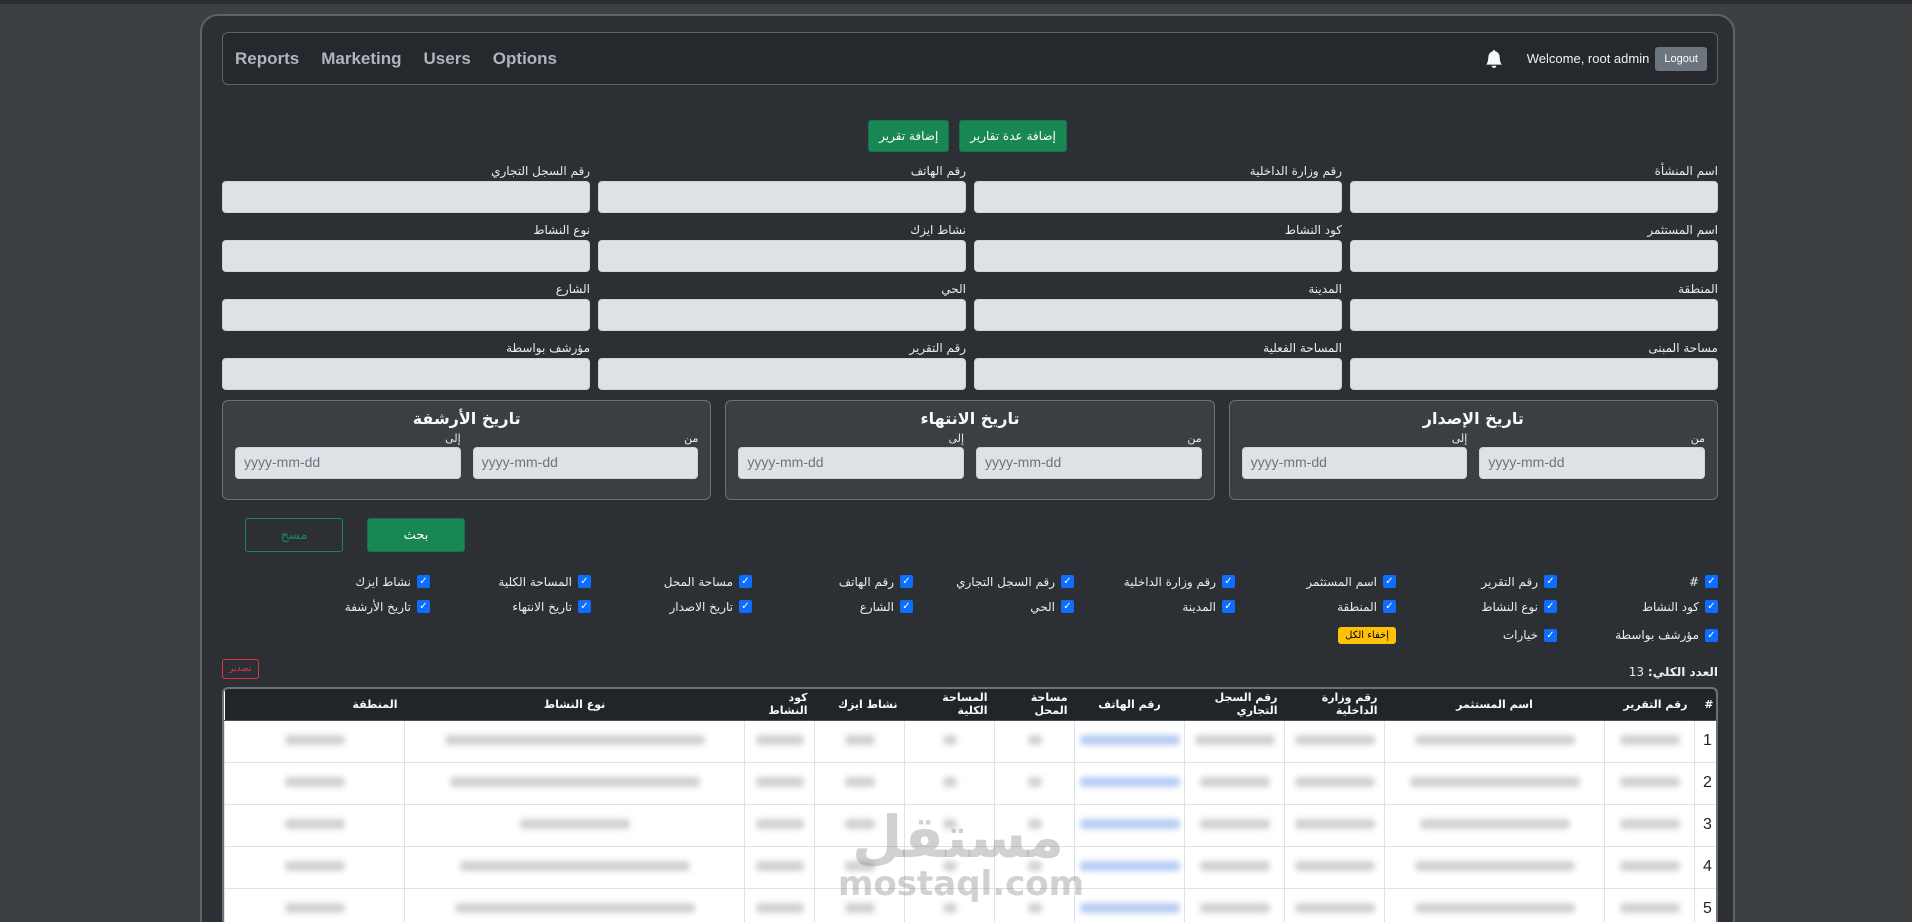  I want to click on export-button: تصدير, so click(240, 669).